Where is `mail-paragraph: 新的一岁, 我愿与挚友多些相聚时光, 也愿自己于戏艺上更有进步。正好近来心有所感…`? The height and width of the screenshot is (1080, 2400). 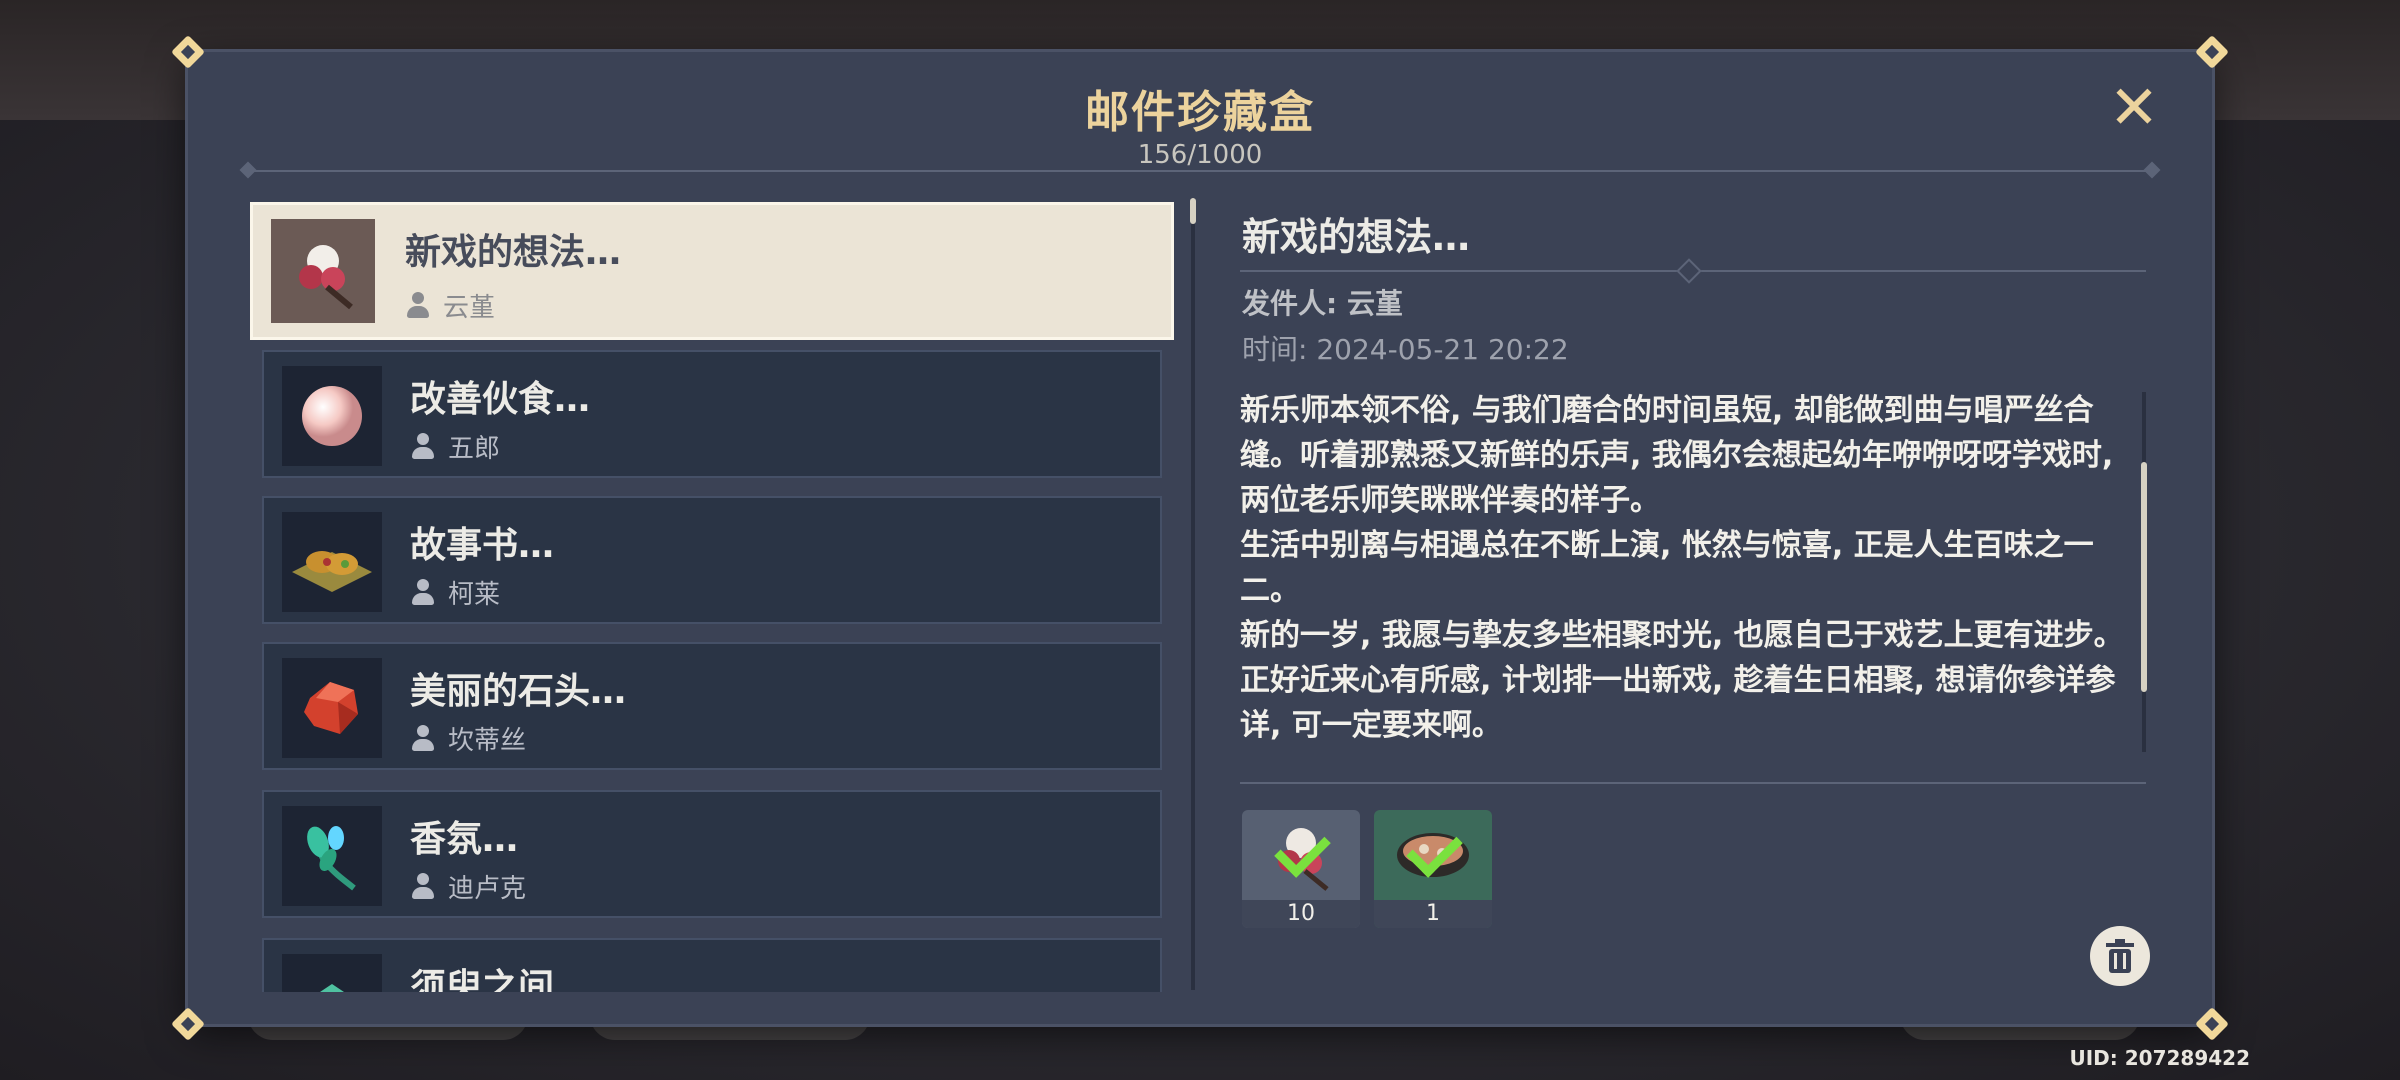 mail-paragraph: 新的一岁, 我愿与挚友多些相聚时光, 也愿自己于戏艺上更有进步。正好近来心有所感… is located at coordinates (1682, 680).